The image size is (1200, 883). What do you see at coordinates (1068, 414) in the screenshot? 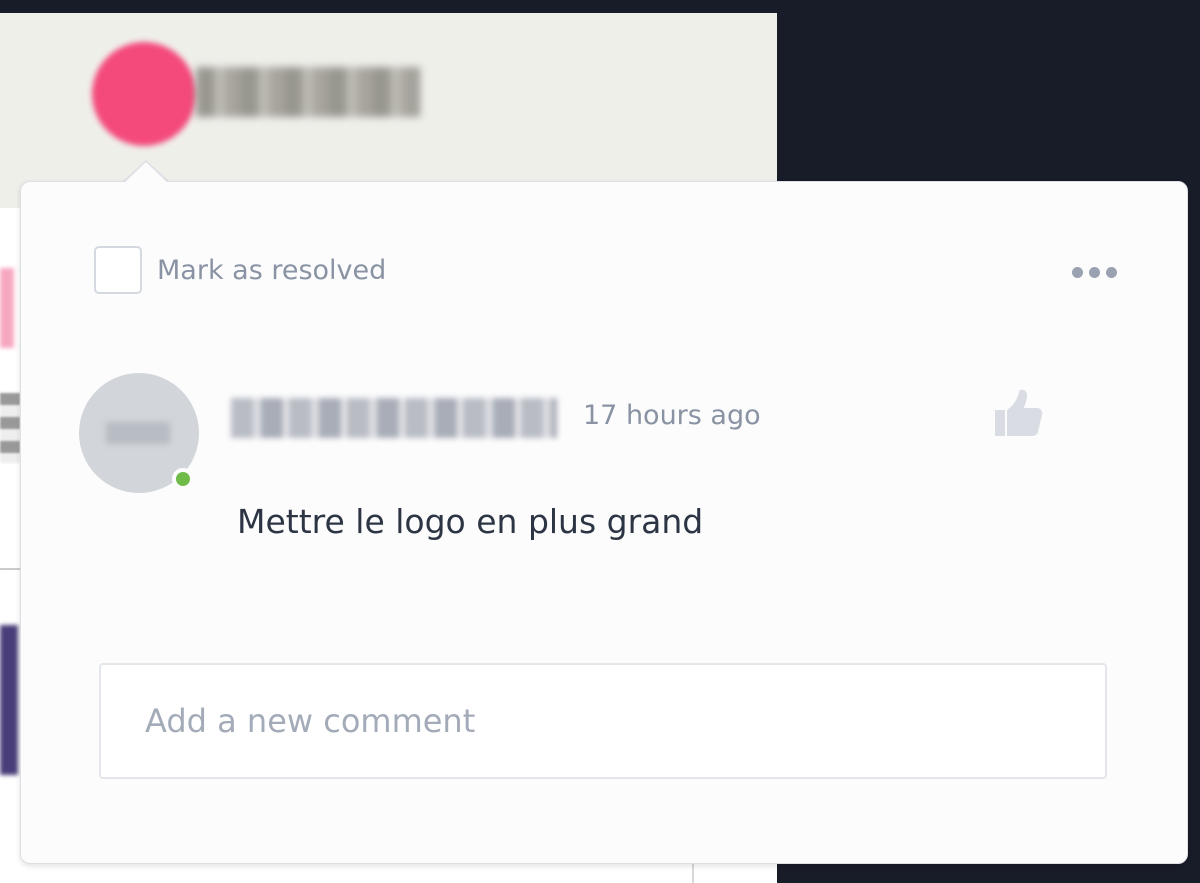
I see `like-count-redacted` at bounding box center [1068, 414].